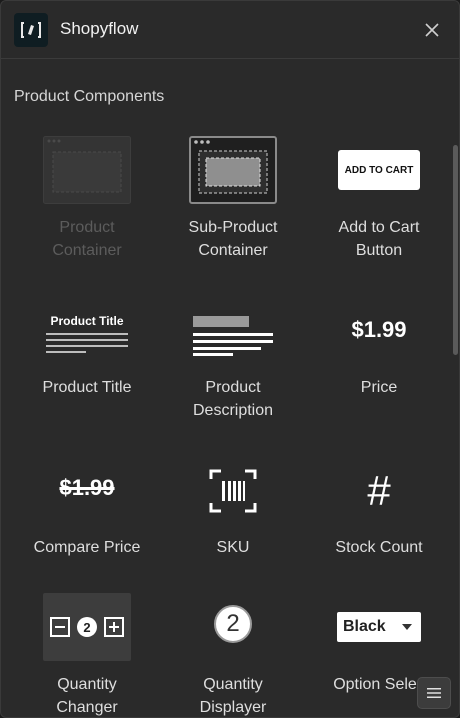  I want to click on component-product-description: Product Description, so click(233, 366).